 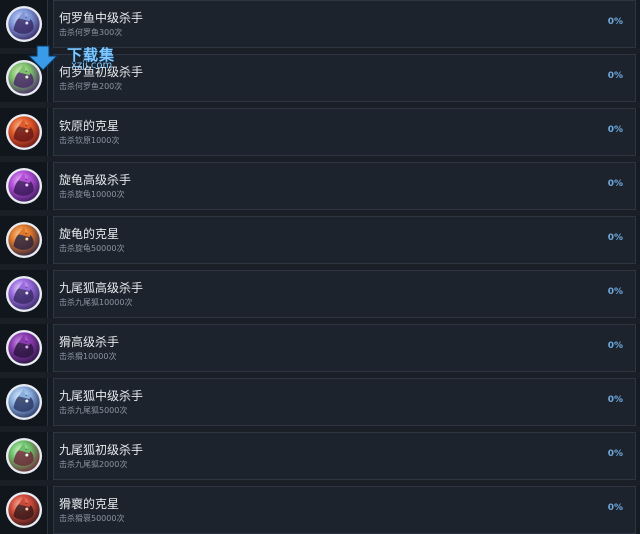 I want to click on achievement-description: 击杀旋龟50000次, so click(x=92, y=248).